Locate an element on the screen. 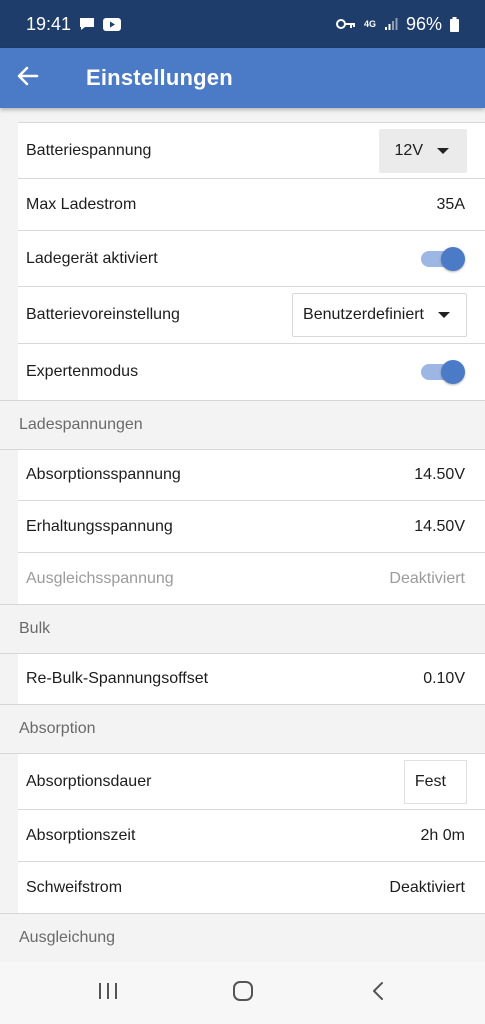 The width and height of the screenshot is (485, 1024). message-icon is located at coordinates (87, 24).